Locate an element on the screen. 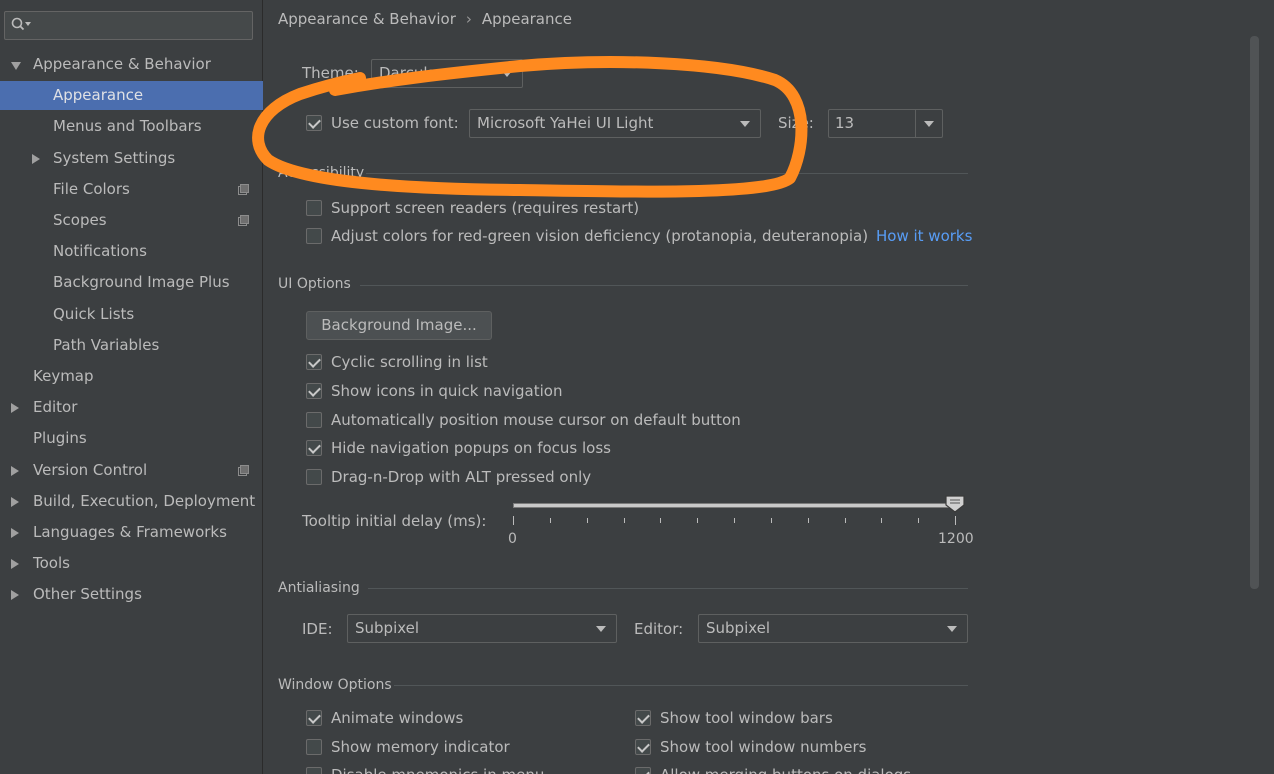 The height and width of the screenshot is (774, 1274). screen-readers-checkbox is located at coordinates (314, 208).